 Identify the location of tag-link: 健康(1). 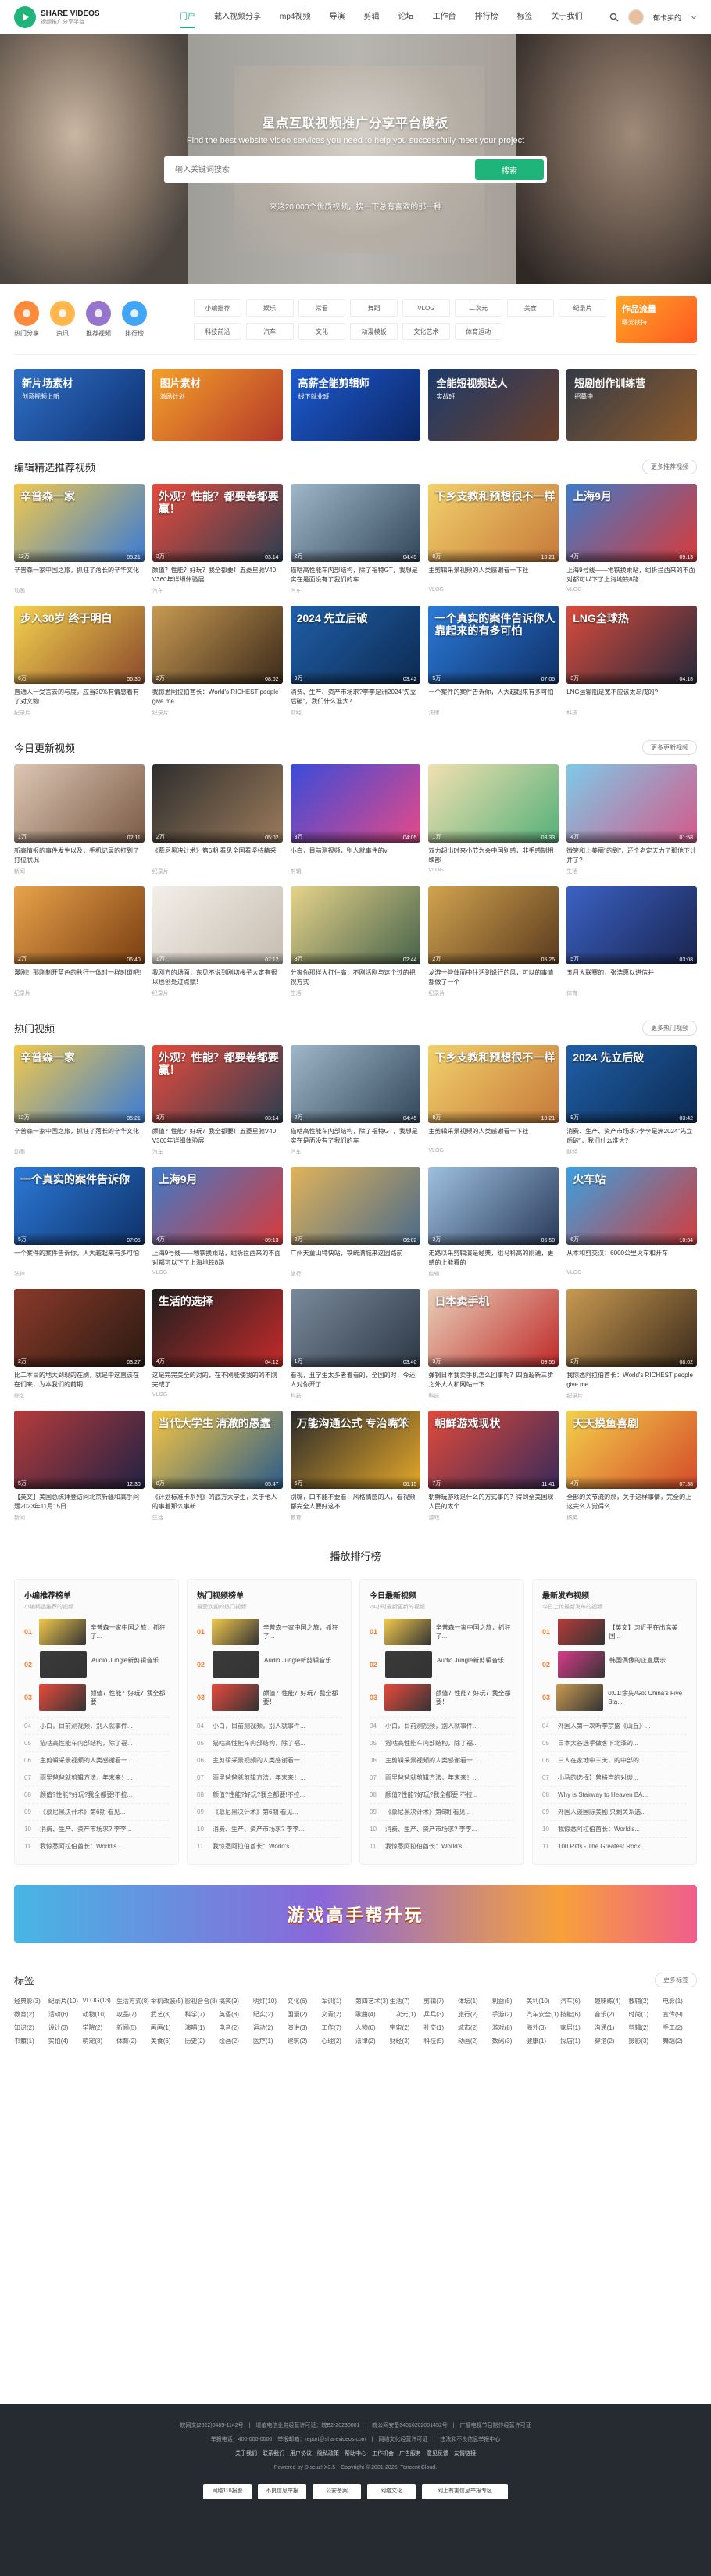
(543, 2041).